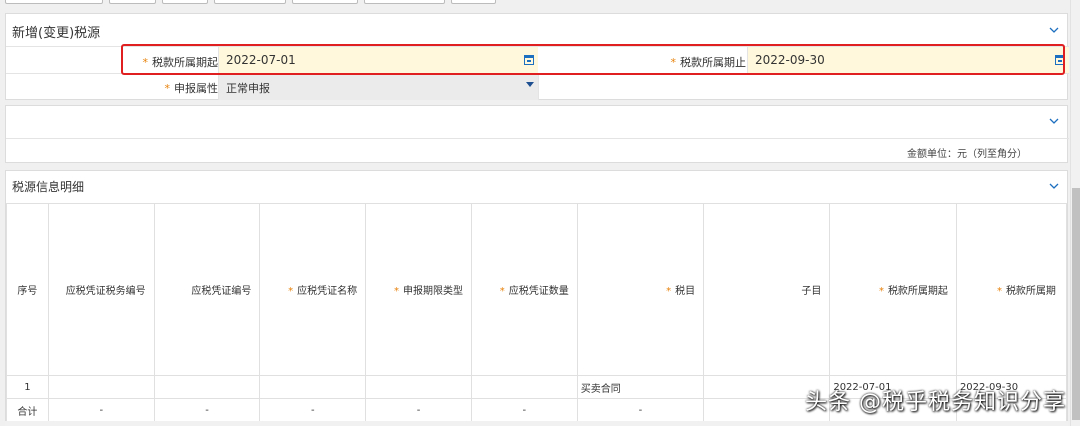  I want to click on vertical-scrollbar, so click(1075, 213).